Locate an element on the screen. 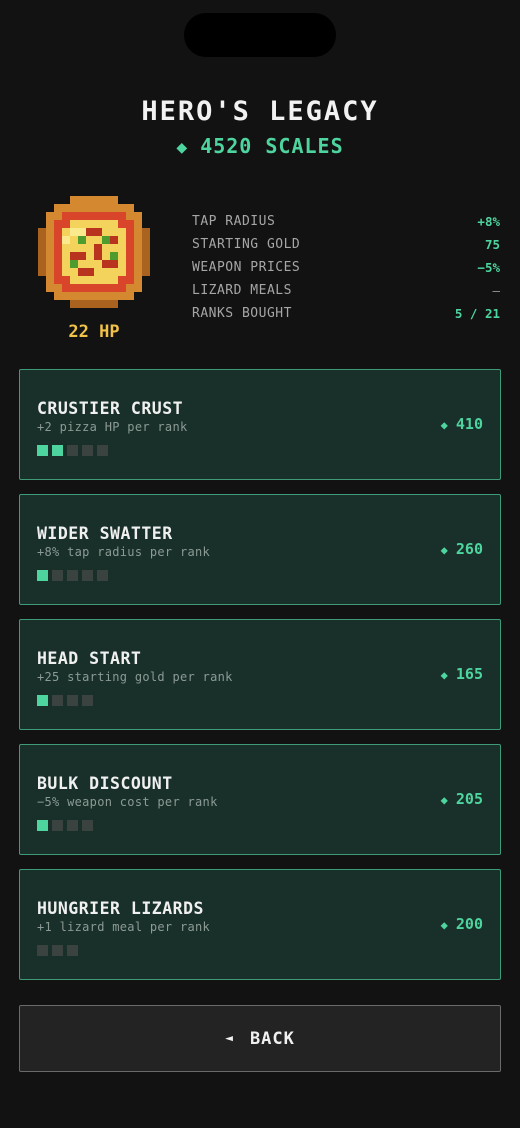 The width and height of the screenshot is (520, 1128). back-label: BACK is located at coordinates (272, 1038).